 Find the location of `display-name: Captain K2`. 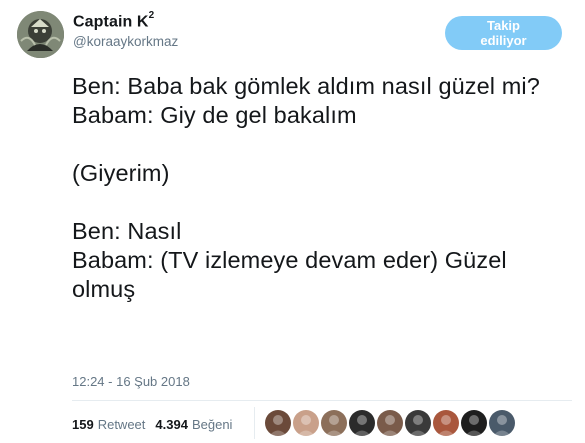

display-name: Captain K2 is located at coordinates (125, 20).